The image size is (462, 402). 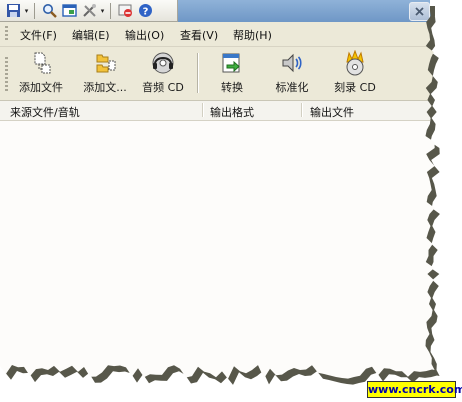 What do you see at coordinates (26, 11) in the screenshot?
I see `save-dropdown-icon: ▾` at bounding box center [26, 11].